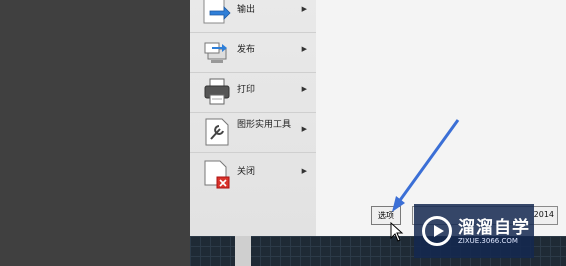 Image resolution: width=566 pixels, height=266 pixels. I want to click on menu-item-label: 图形实用工具, so click(264, 125).